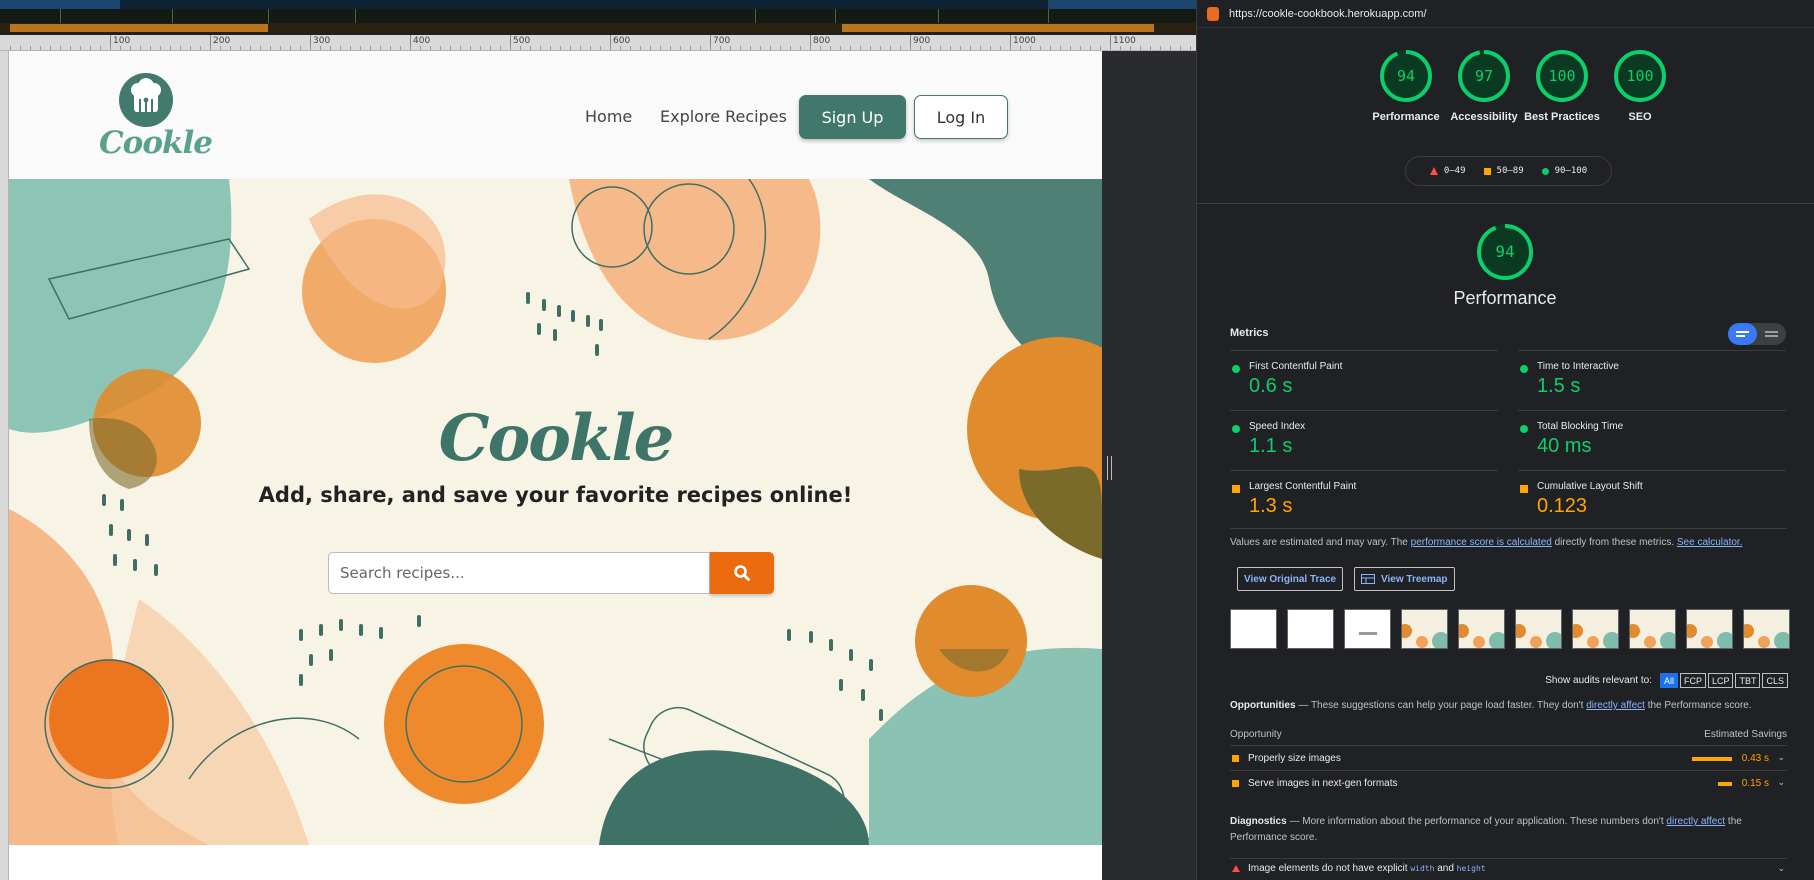  What do you see at coordinates (1364, 380) in the screenshot?
I see `metric-item: First Contentful Paint 0.6 s` at bounding box center [1364, 380].